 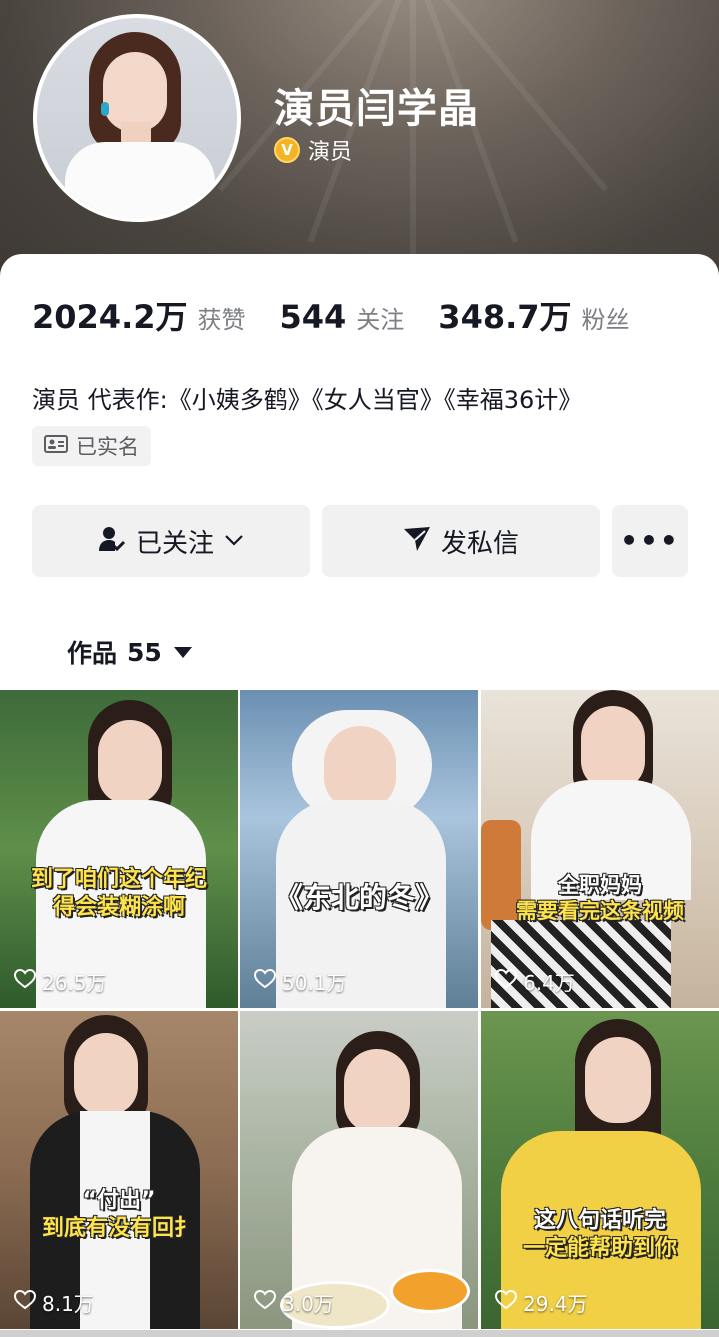 What do you see at coordinates (600, 911) in the screenshot?
I see `caption-line: 需要看完这条视频` at bounding box center [600, 911].